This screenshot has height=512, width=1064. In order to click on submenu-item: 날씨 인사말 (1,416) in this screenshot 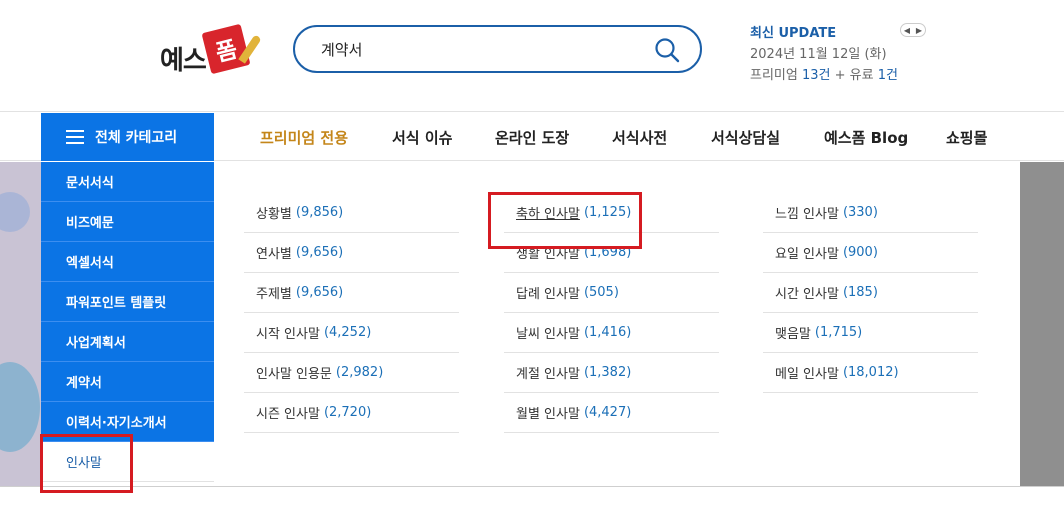, I will do `click(611, 333)`.